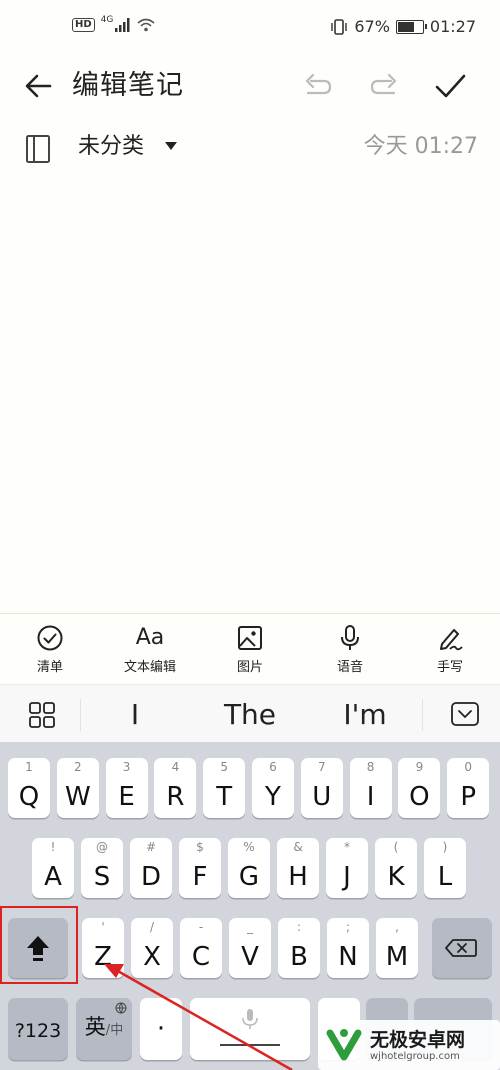 The height and width of the screenshot is (1070, 500). I want to click on key-z: ' Z, so click(103, 948).